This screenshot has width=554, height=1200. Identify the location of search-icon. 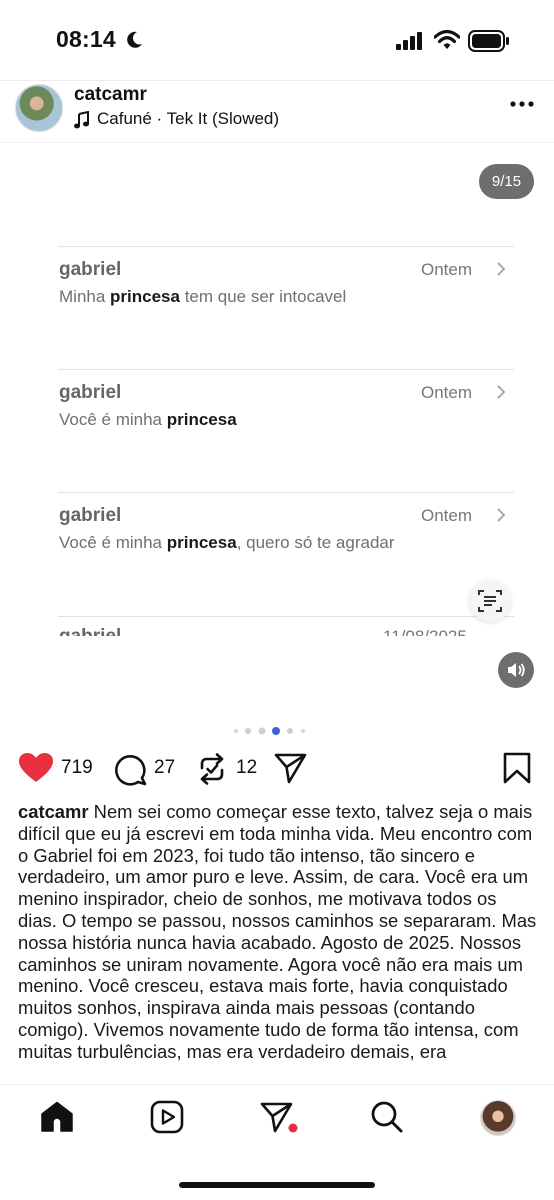
(387, 1117).